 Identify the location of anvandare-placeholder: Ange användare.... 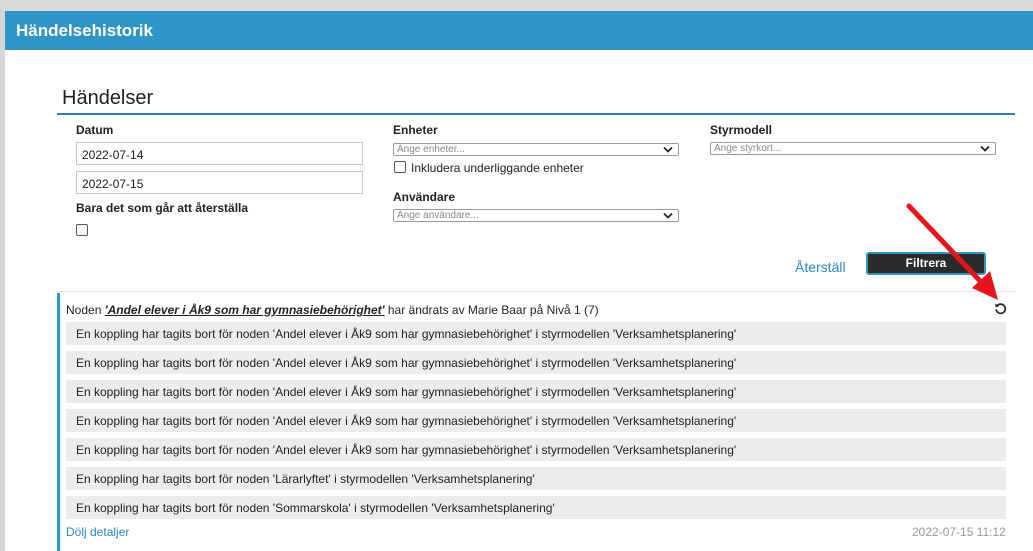
(438, 215).